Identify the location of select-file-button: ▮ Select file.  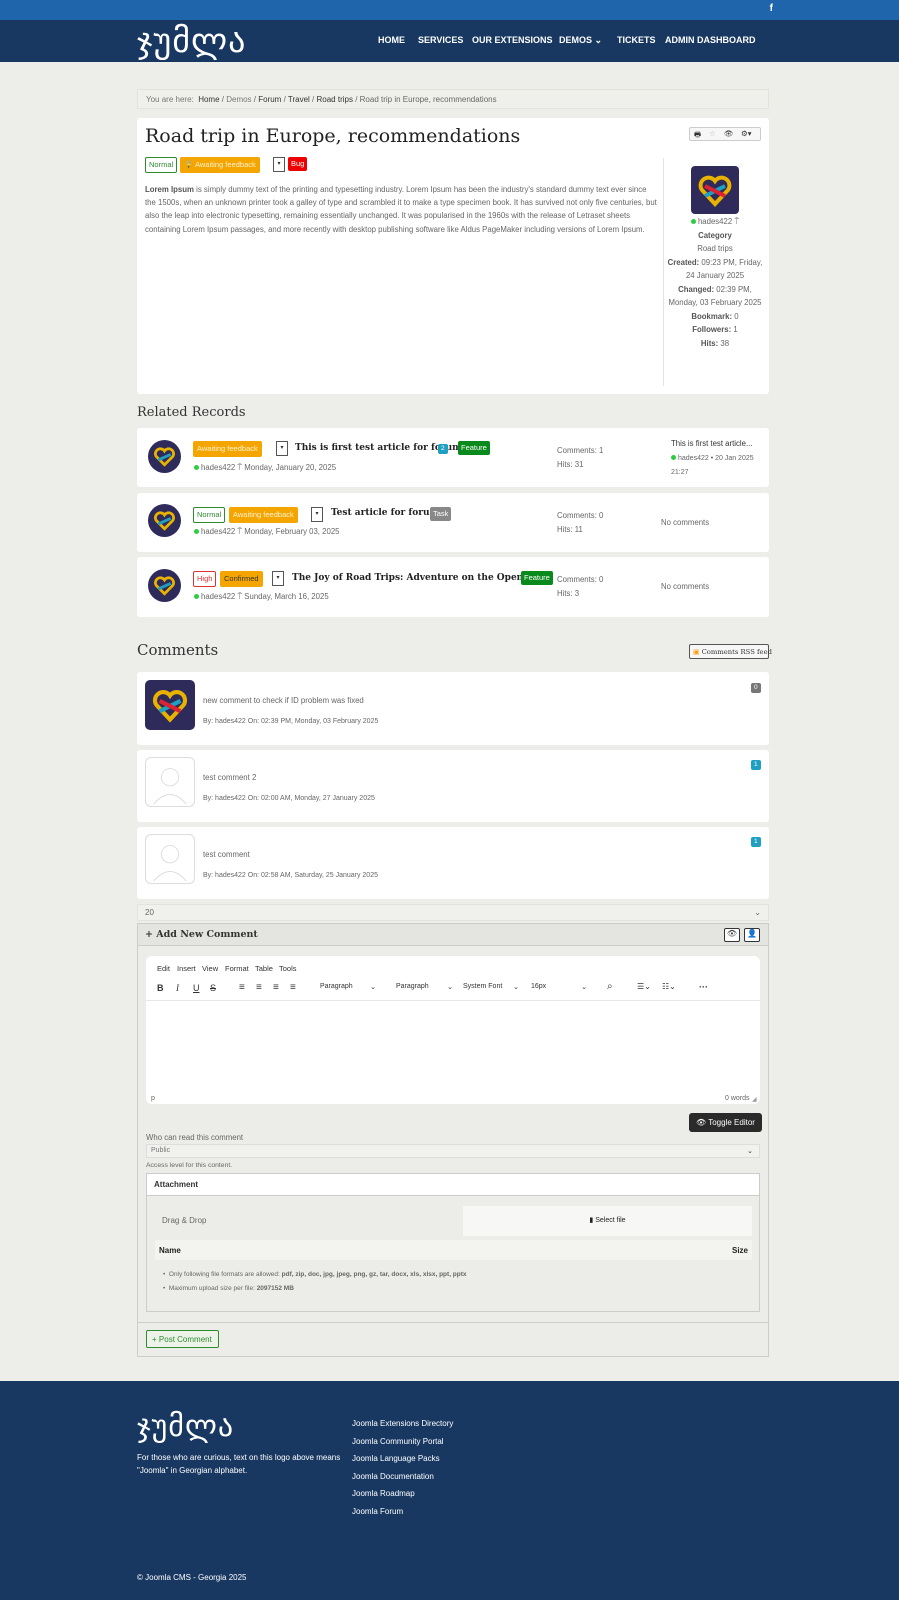
(607, 1221).